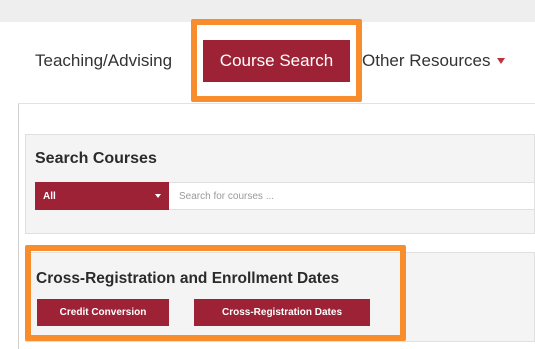  Describe the element at coordinates (103, 61) in the screenshot. I see `nav-item-teaching-advising: Teaching/Advising` at that location.